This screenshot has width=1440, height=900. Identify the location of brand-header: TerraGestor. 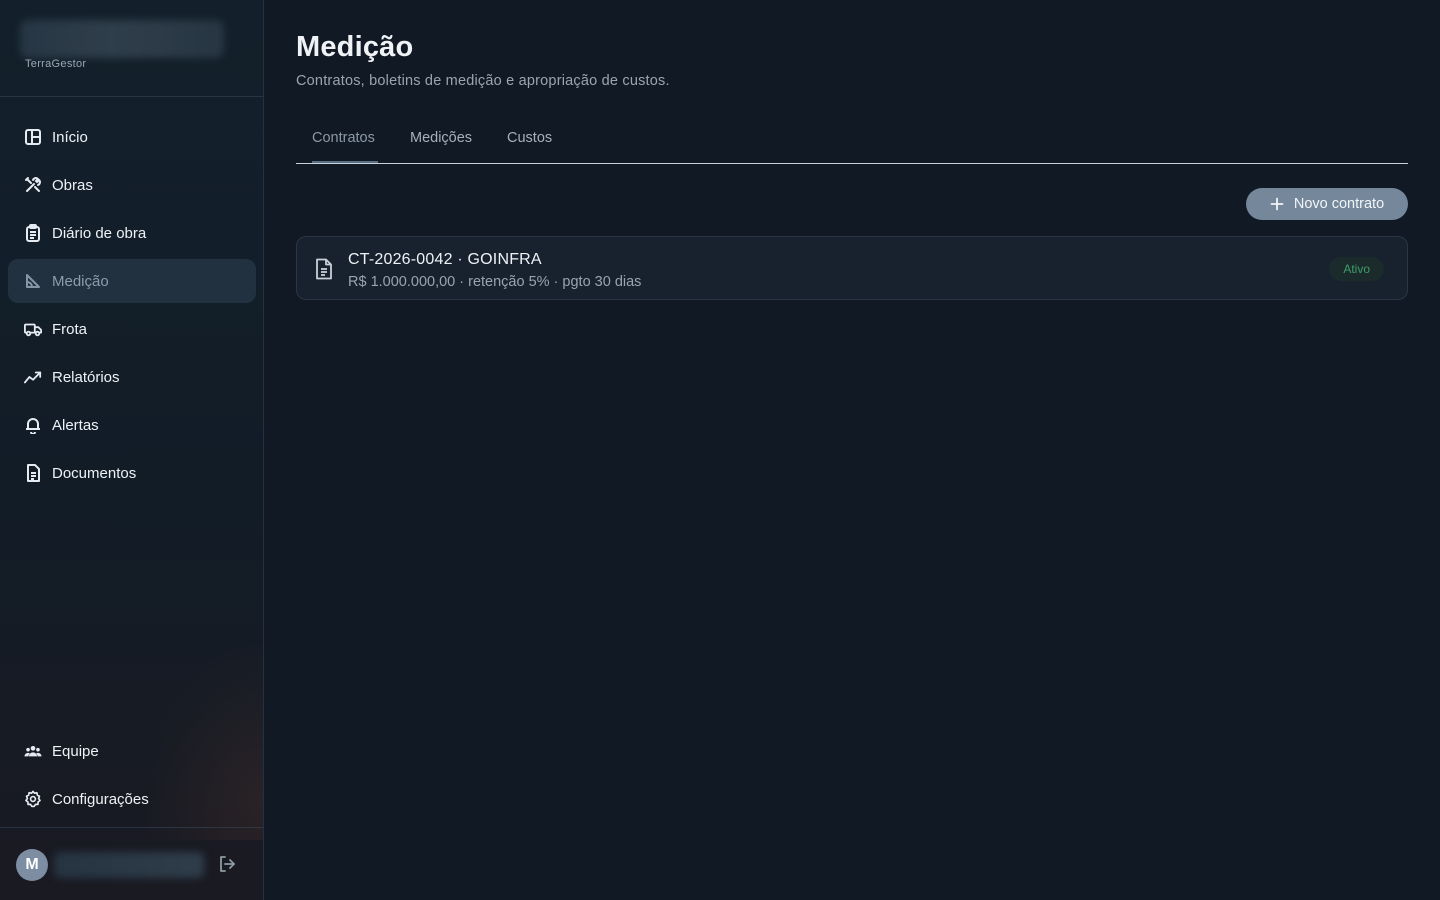
(131, 48).